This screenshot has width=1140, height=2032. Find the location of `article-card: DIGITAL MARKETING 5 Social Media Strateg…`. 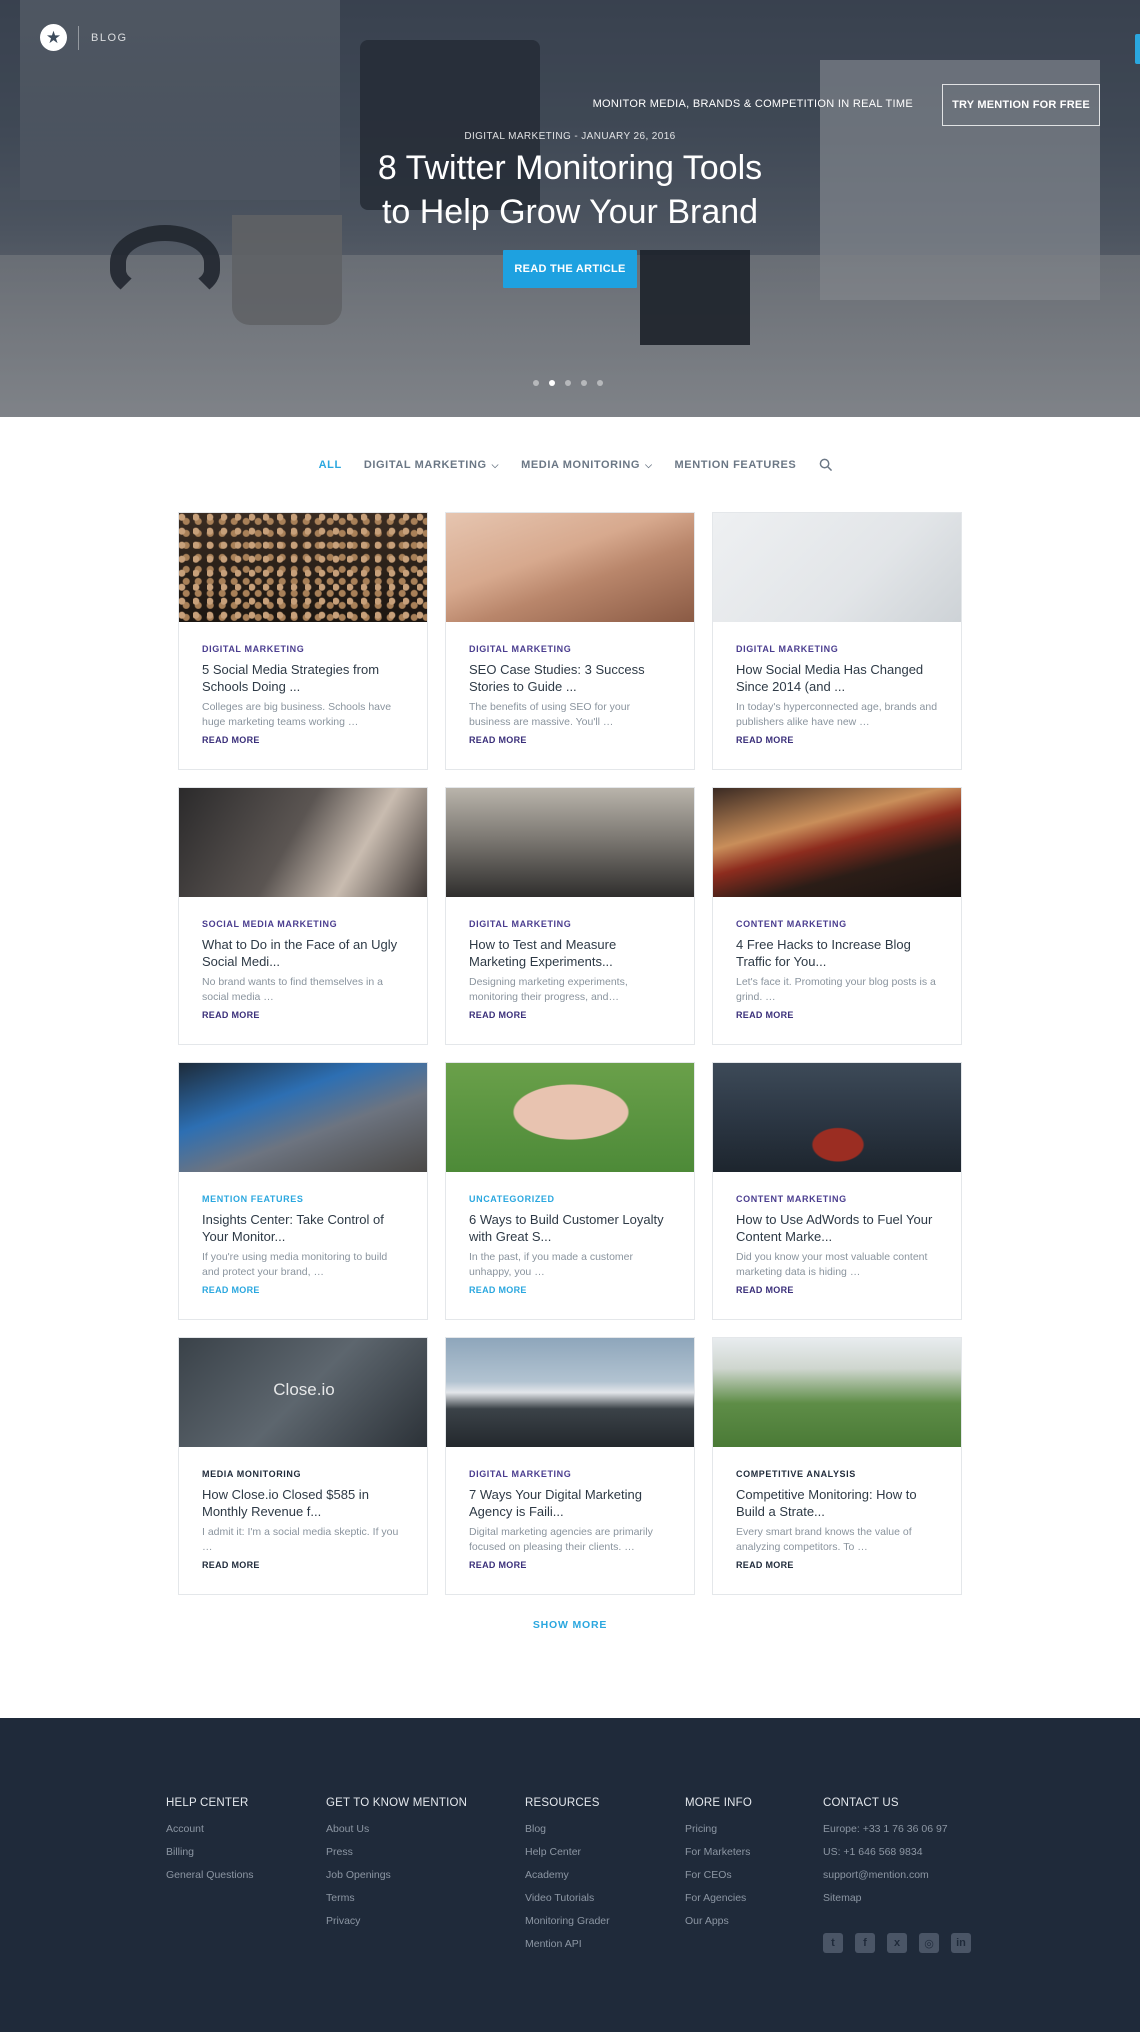

article-card: DIGITAL MARKETING 5 Social Media Strateg… is located at coordinates (303, 641).